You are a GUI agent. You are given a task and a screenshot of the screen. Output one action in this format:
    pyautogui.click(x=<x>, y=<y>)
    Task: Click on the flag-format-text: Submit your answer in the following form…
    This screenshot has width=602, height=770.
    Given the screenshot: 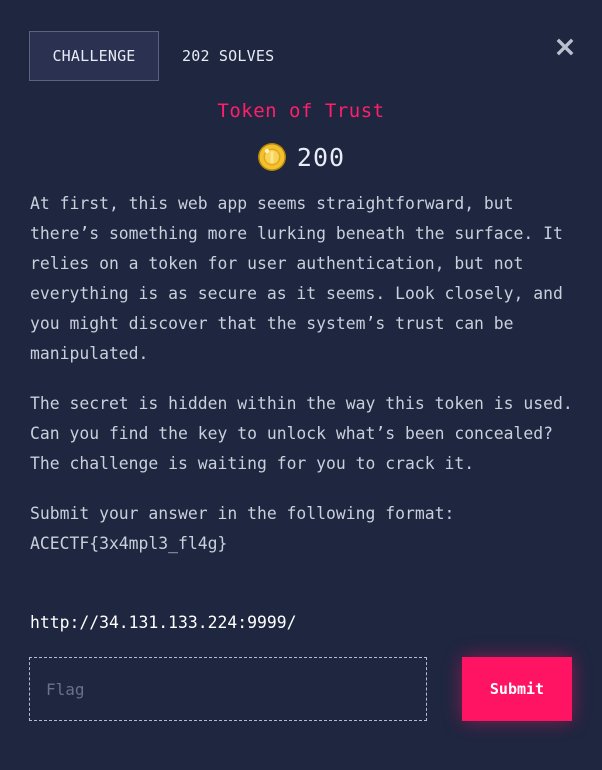 What is the action you would take?
    pyautogui.click(x=242, y=528)
    